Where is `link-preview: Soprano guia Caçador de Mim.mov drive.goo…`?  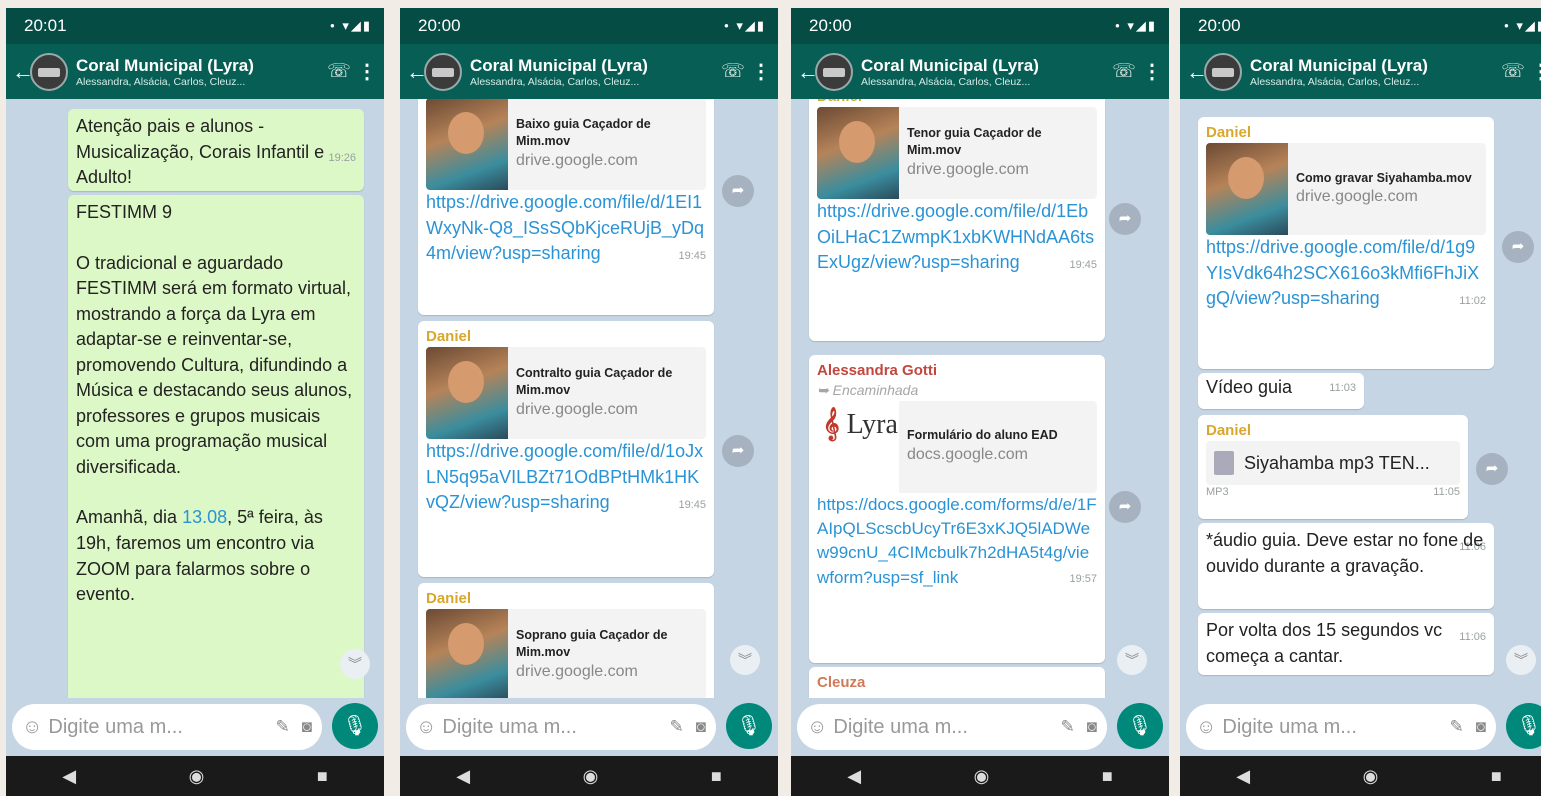 link-preview: Soprano guia Caçador de Mim.mov drive.goo… is located at coordinates (566, 653).